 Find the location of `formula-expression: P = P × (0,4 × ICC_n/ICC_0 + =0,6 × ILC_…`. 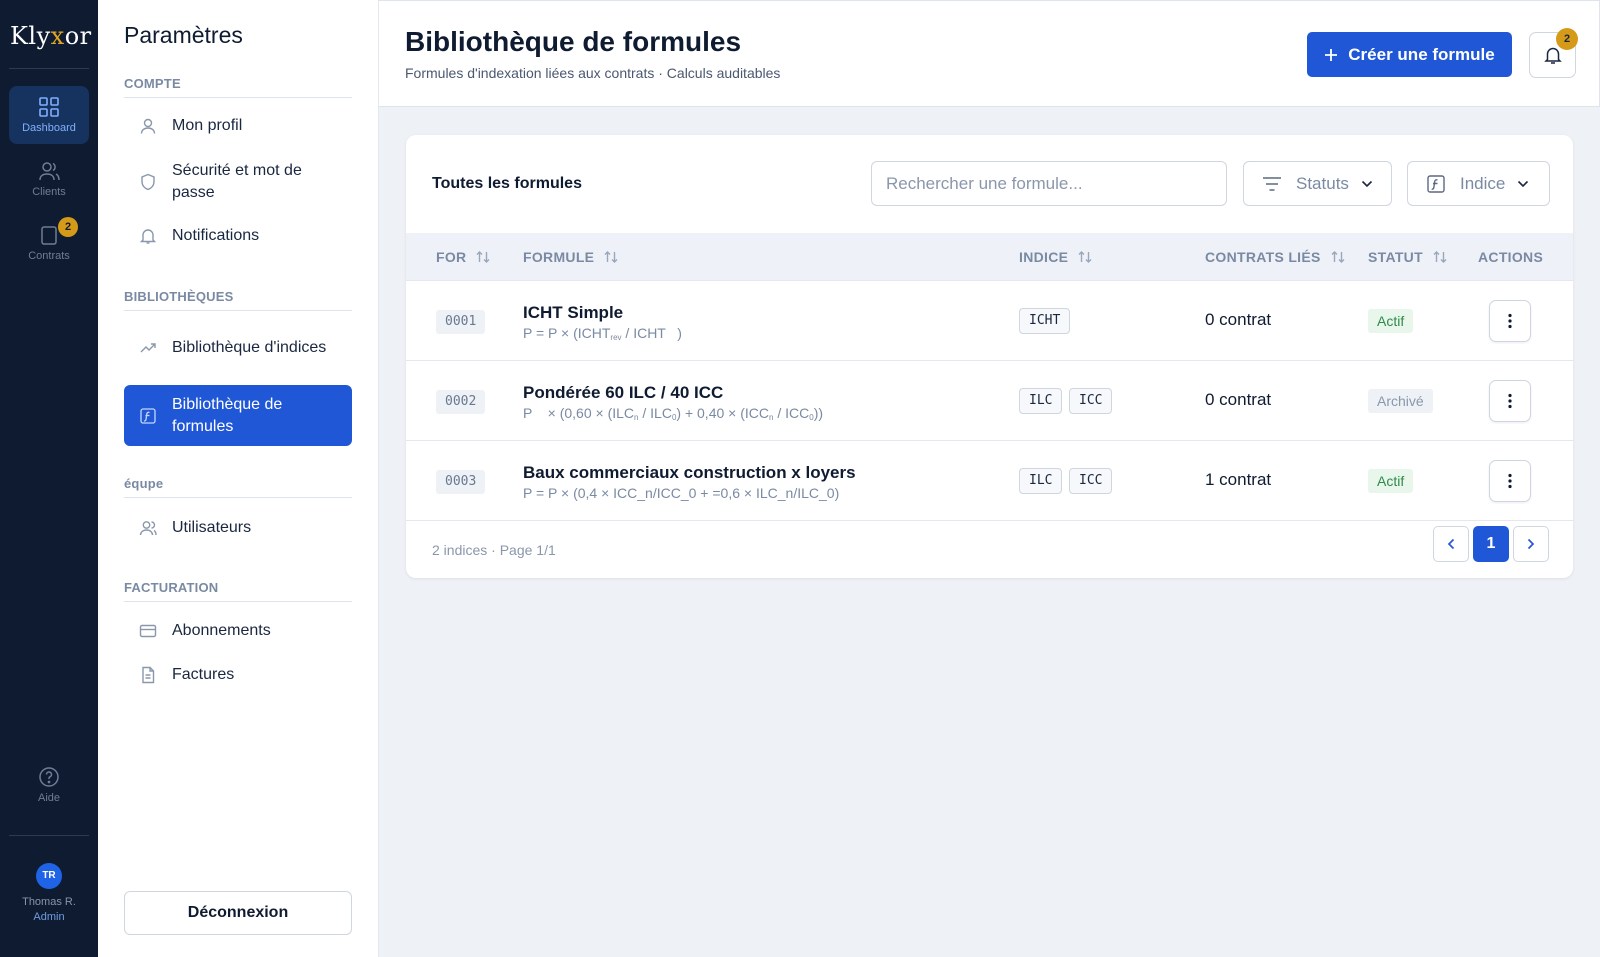

formula-expression: P = P × (0,4 × ICC_n/ICC_0 + =0,6 × ILC_… is located at coordinates (681, 493).